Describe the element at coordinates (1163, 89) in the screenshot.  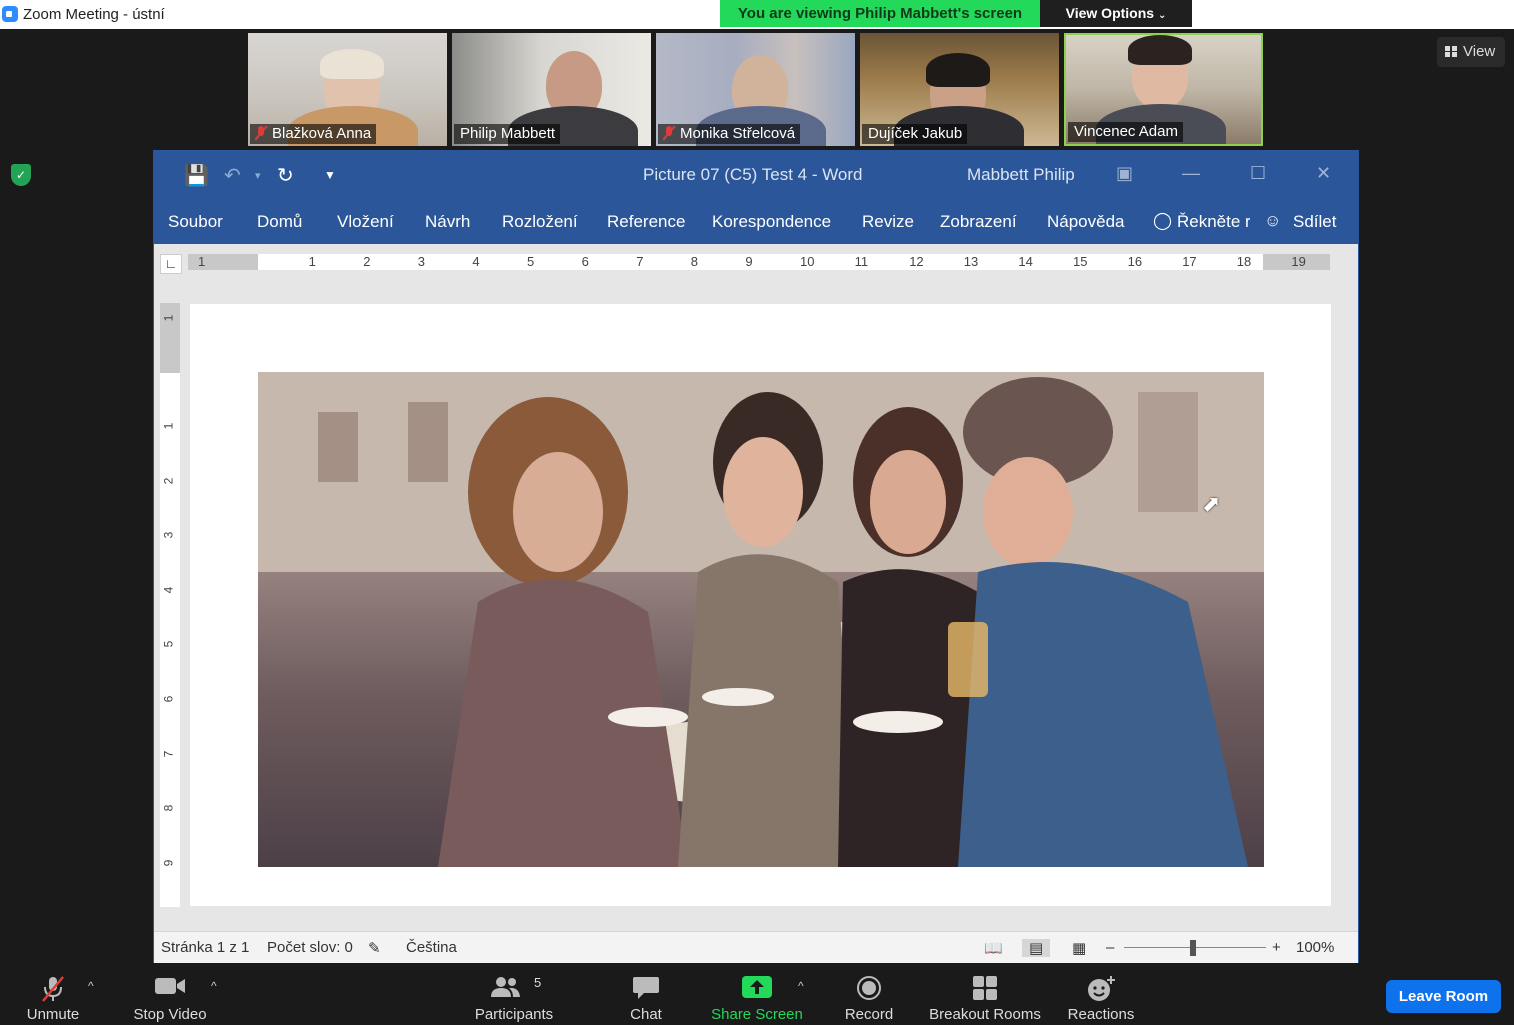
I see `video-tile-vincenec-adam: Vincenec Adam` at that location.